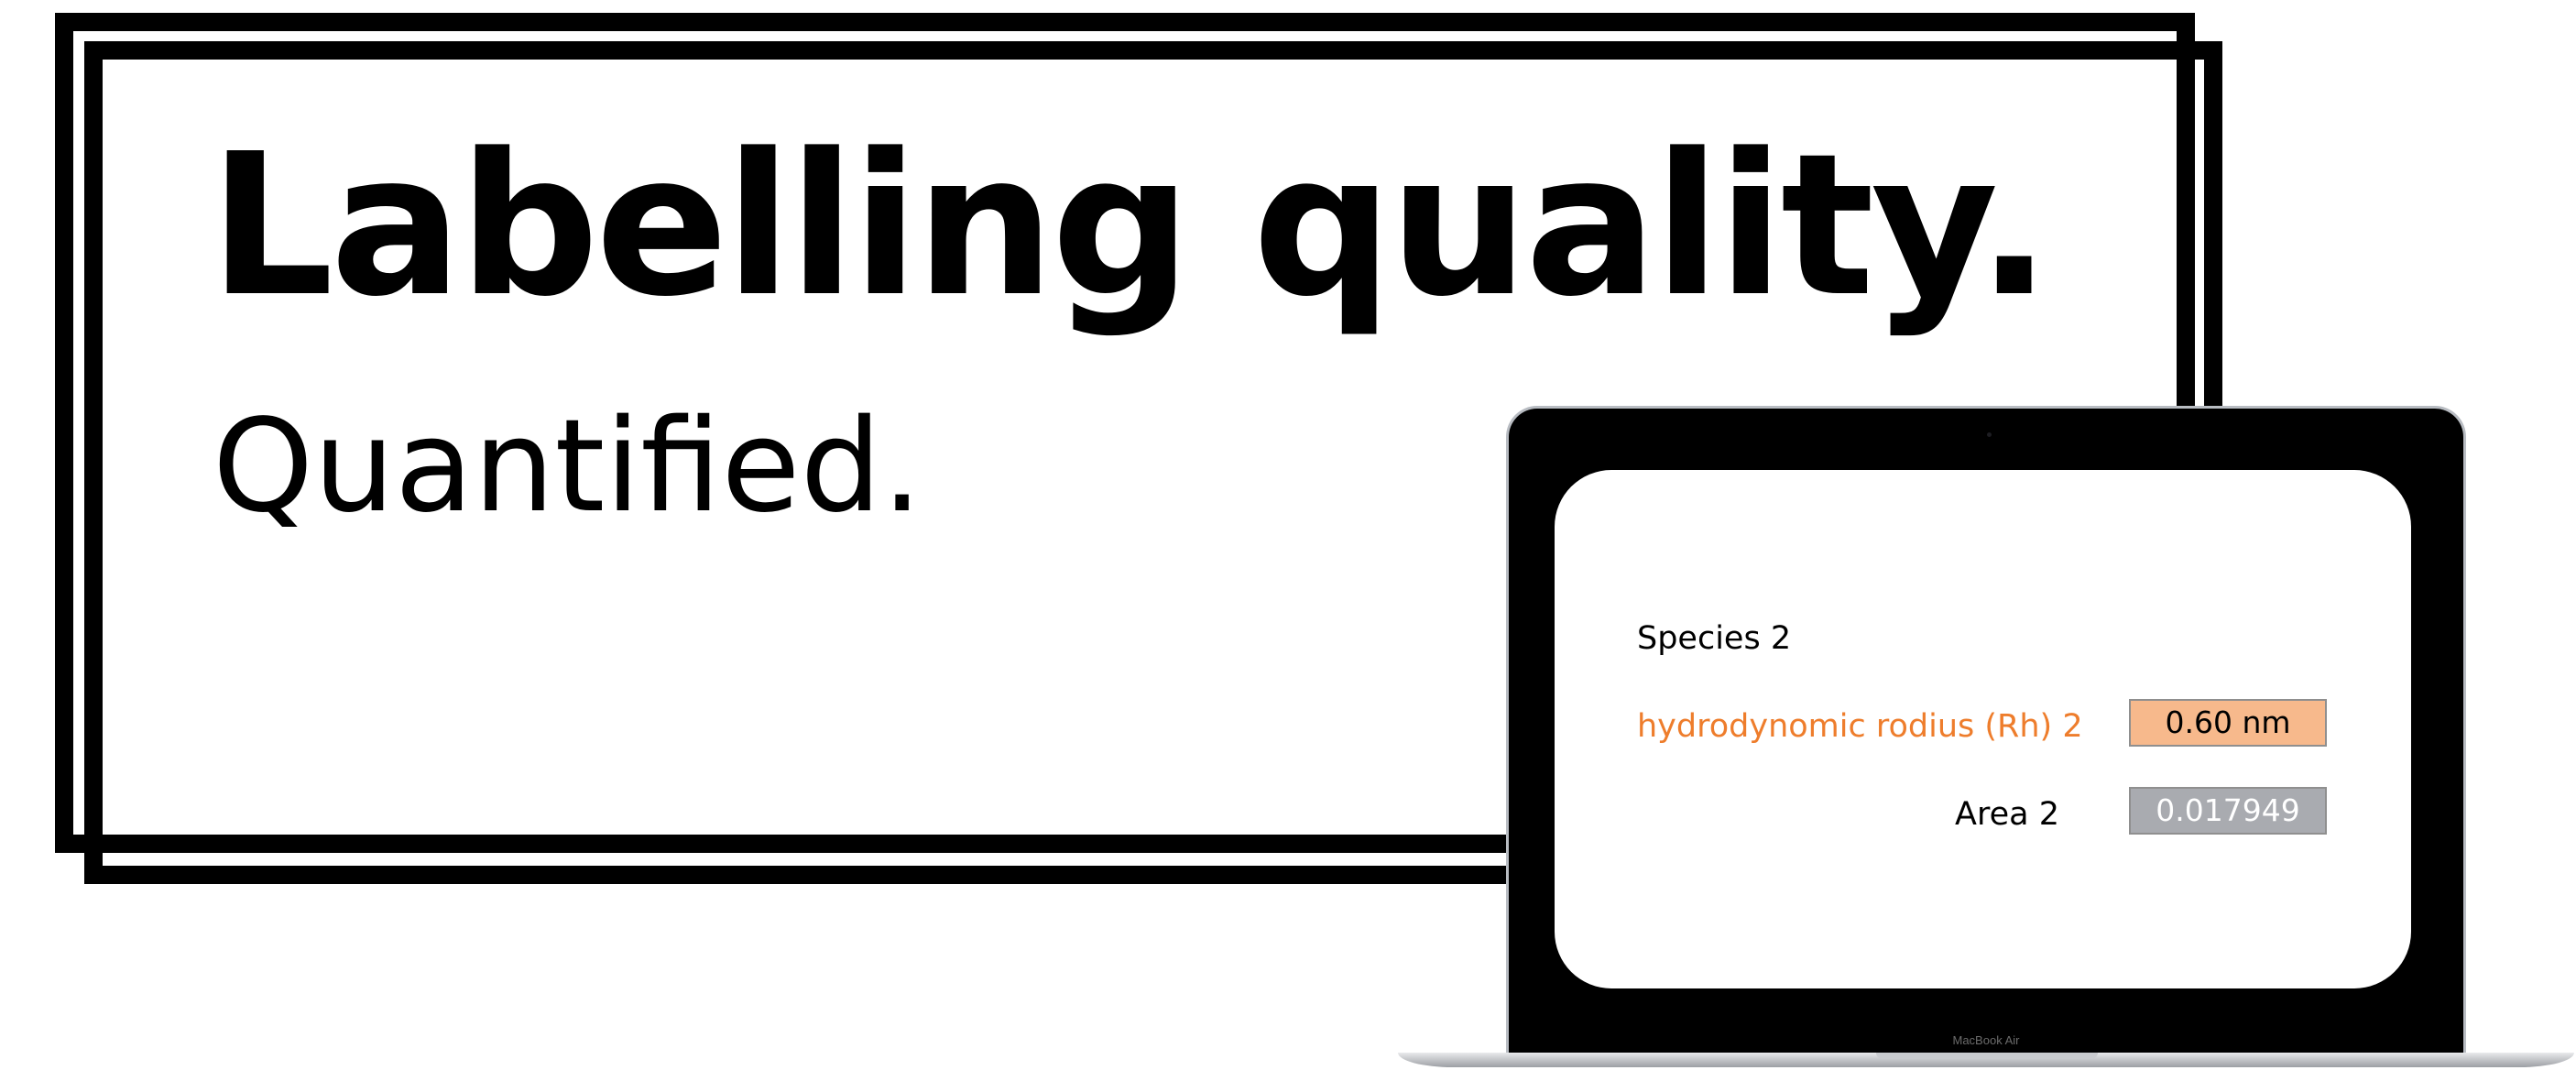 This screenshot has height=1081, width=2576. What do you see at coordinates (1715, 638) in the screenshot?
I see `species-label: Species 2` at bounding box center [1715, 638].